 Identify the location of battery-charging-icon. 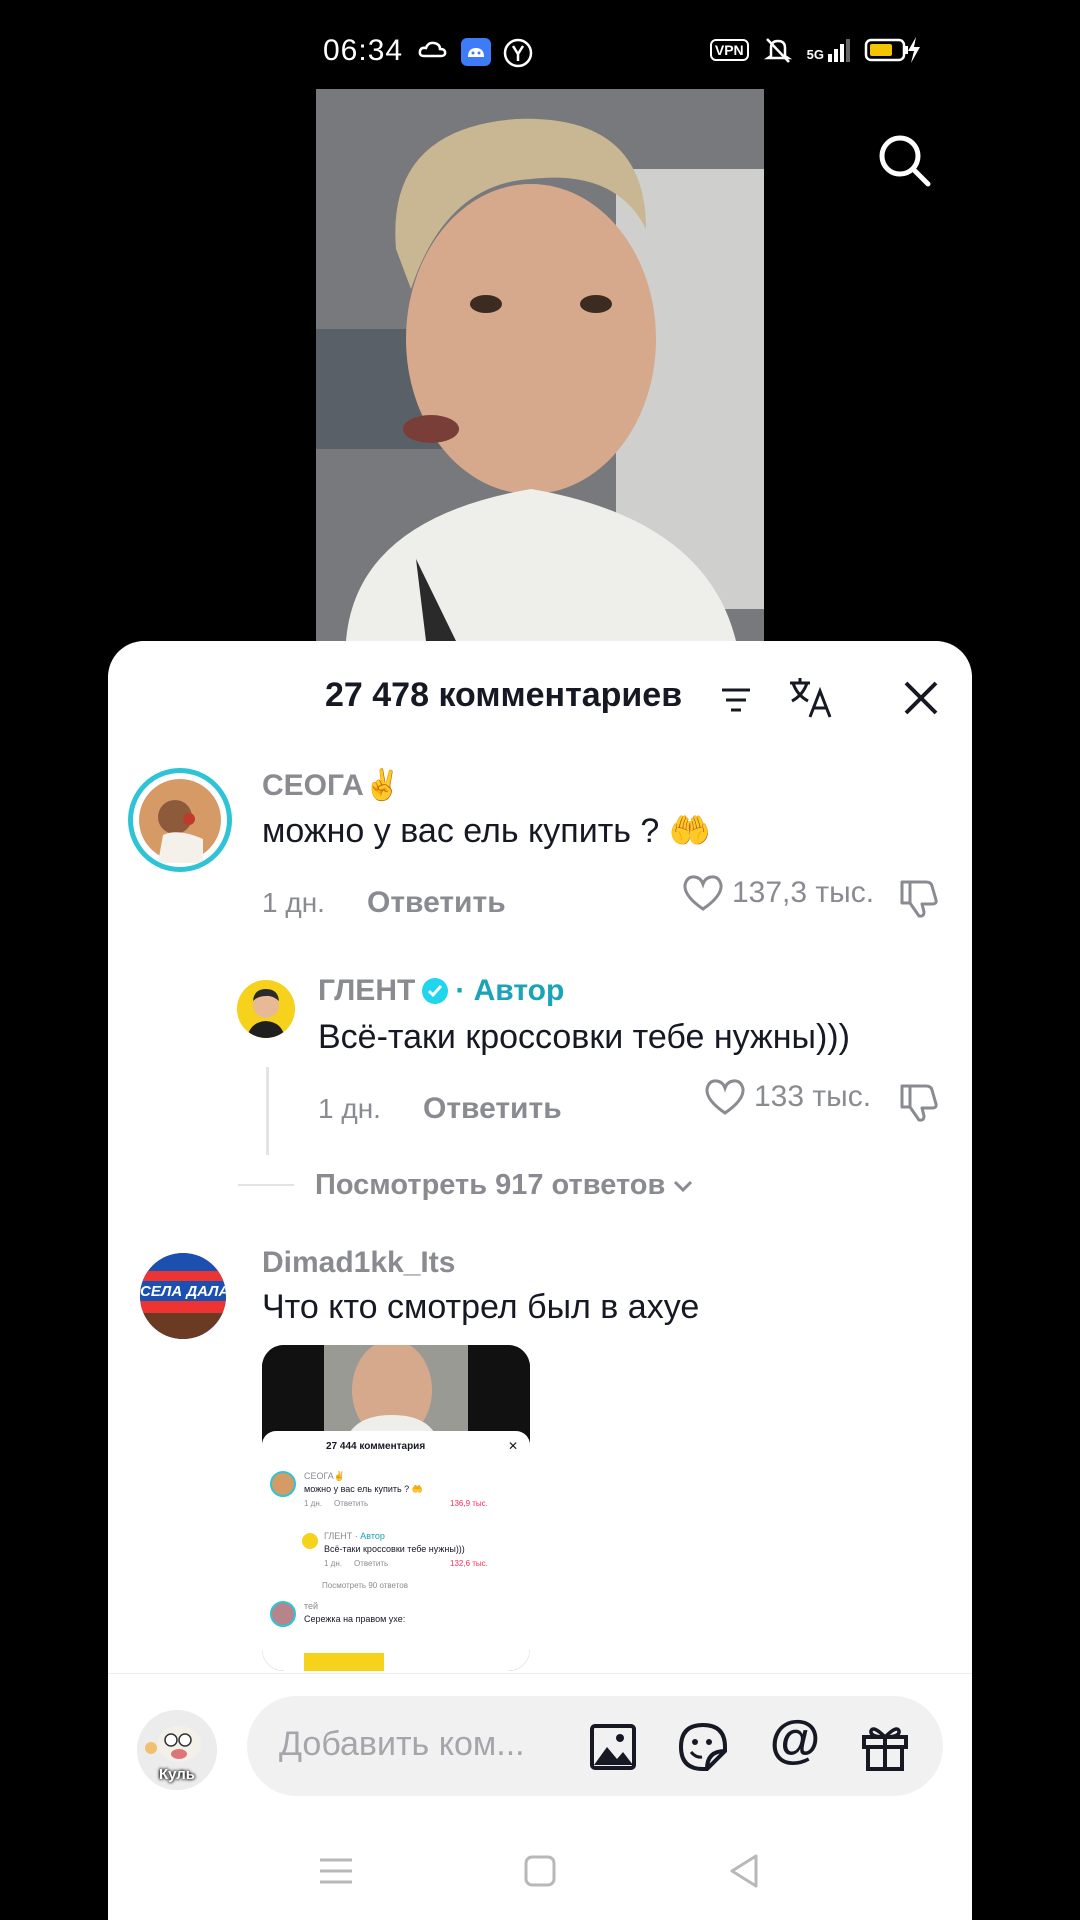
(892, 50).